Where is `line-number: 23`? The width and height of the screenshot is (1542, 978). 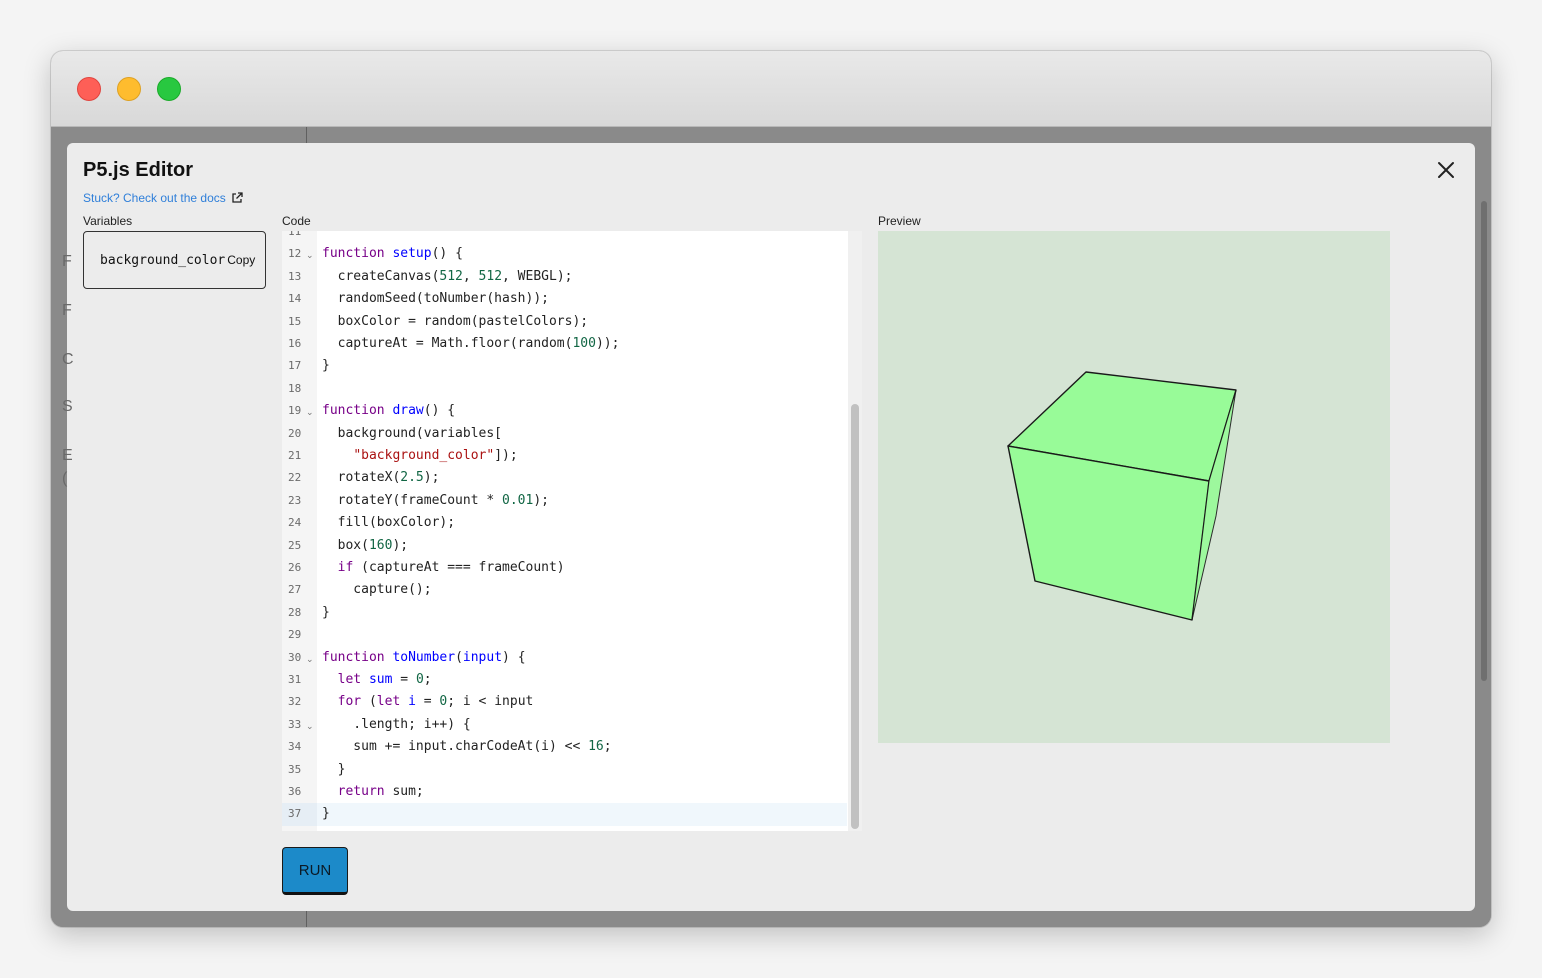
line-number: 23 is located at coordinates (295, 500).